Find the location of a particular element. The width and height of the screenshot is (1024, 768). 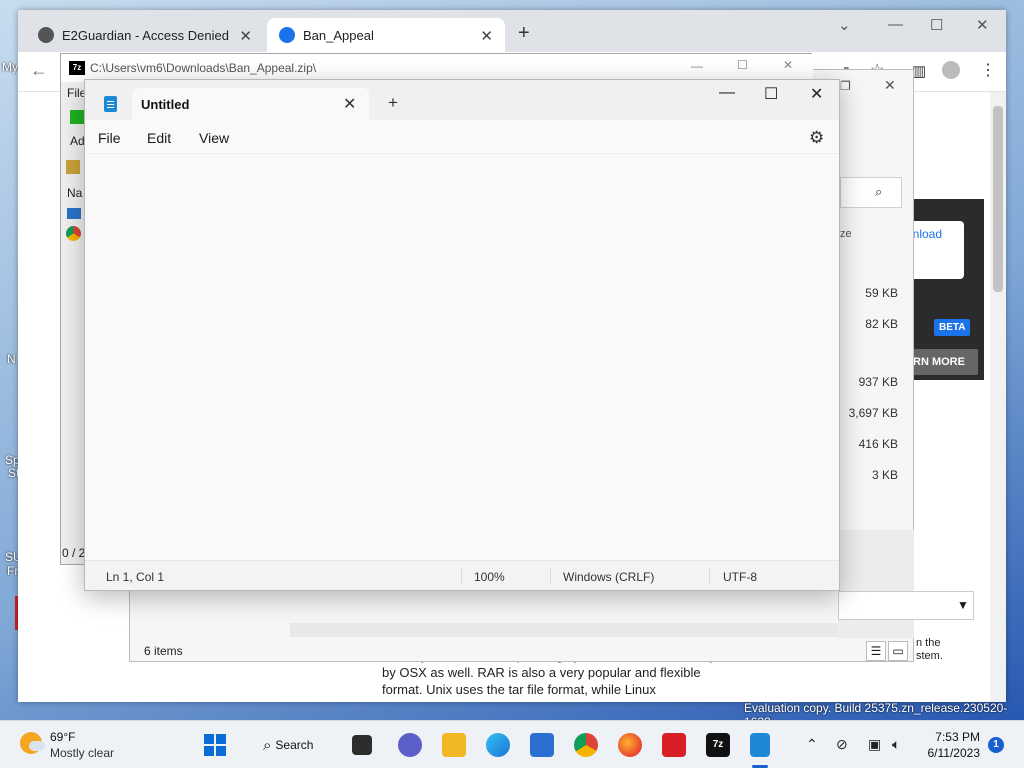

7zip-name-column: Na is located at coordinates (74, 193).